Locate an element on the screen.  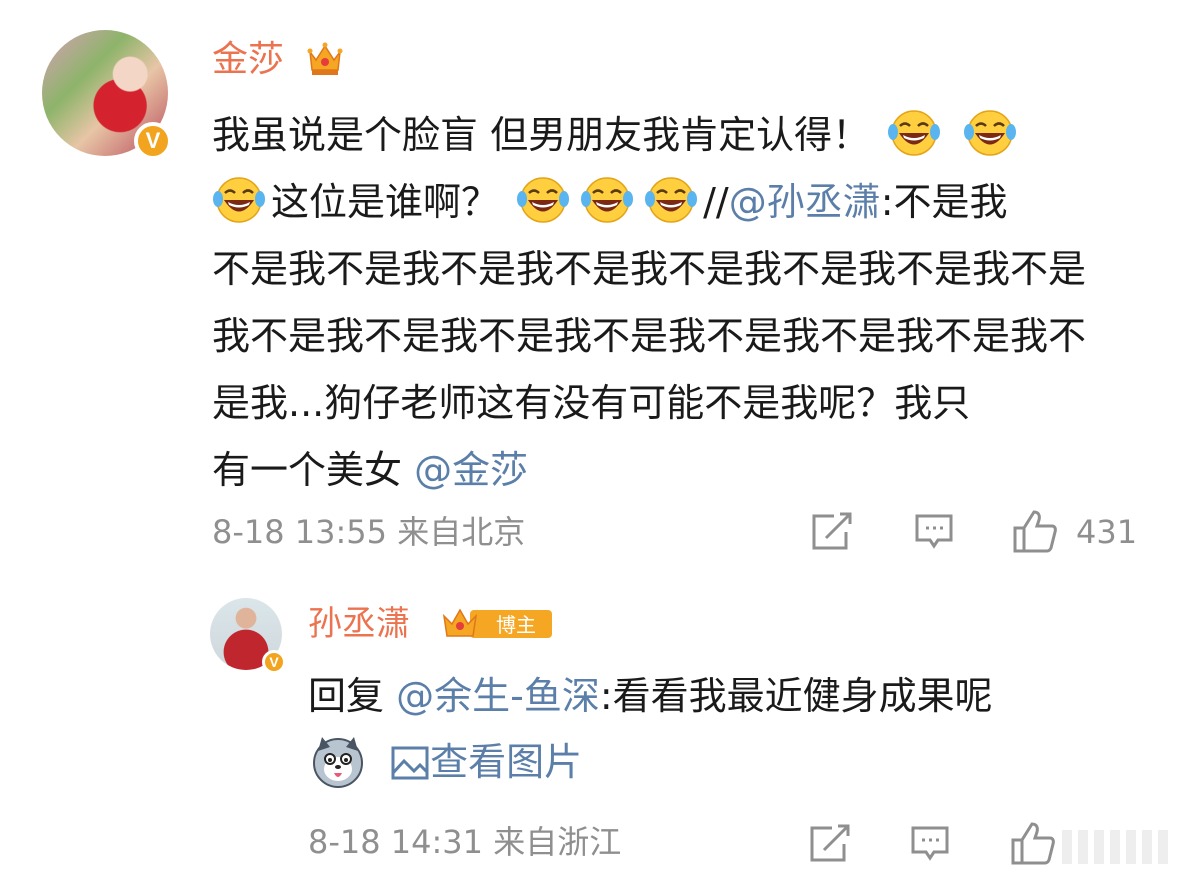
reply-body: 回复 @余生-鱼深:看看我最近健身成果呢 is located at coordinates (650, 696).